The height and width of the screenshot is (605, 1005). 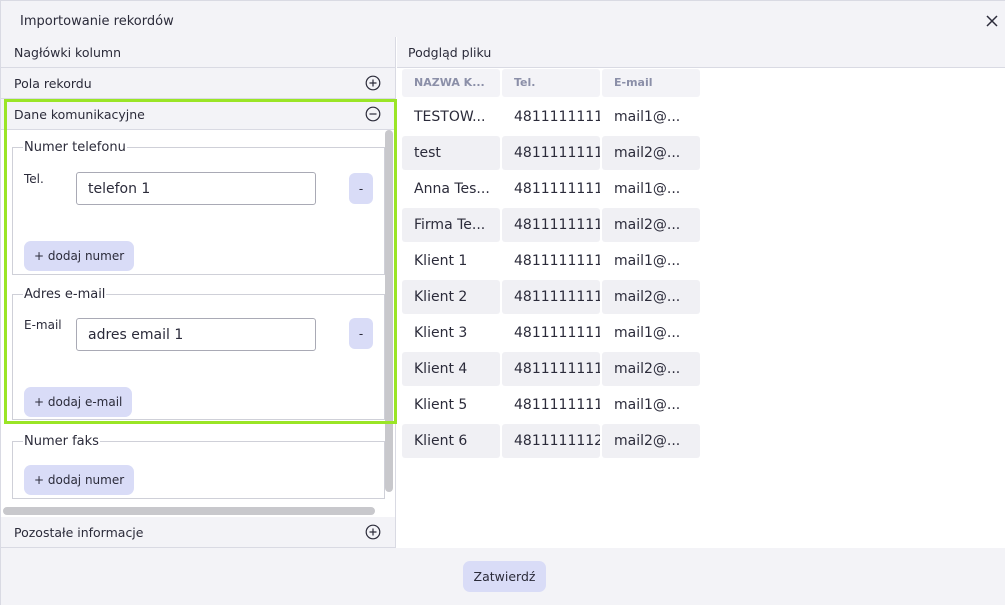 What do you see at coordinates (451, 297) in the screenshot?
I see `table-cell: Klient 2` at bounding box center [451, 297].